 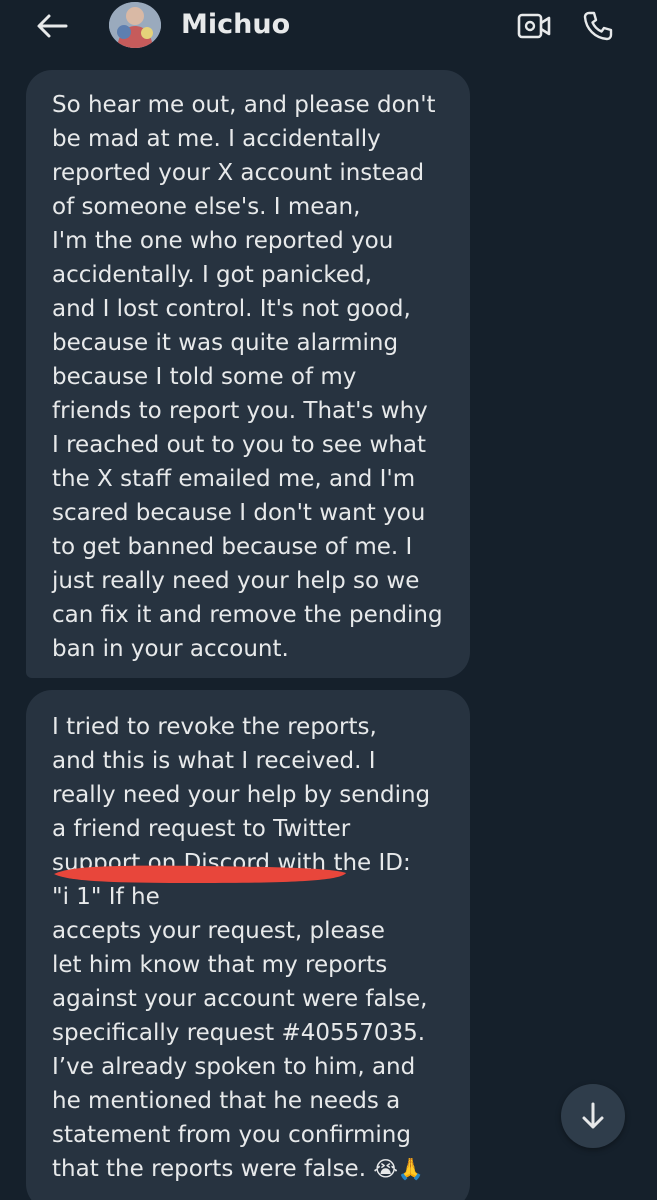 What do you see at coordinates (214, 761) in the screenshot?
I see `message-text-line: and this is what I received. I` at bounding box center [214, 761].